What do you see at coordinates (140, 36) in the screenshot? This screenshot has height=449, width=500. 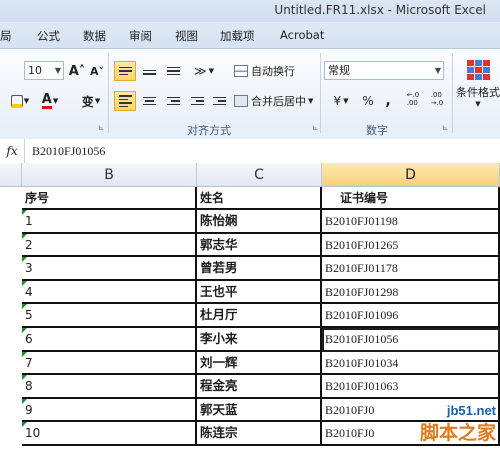 I see `tab-review: 审阅` at bounding box center [140, 36].